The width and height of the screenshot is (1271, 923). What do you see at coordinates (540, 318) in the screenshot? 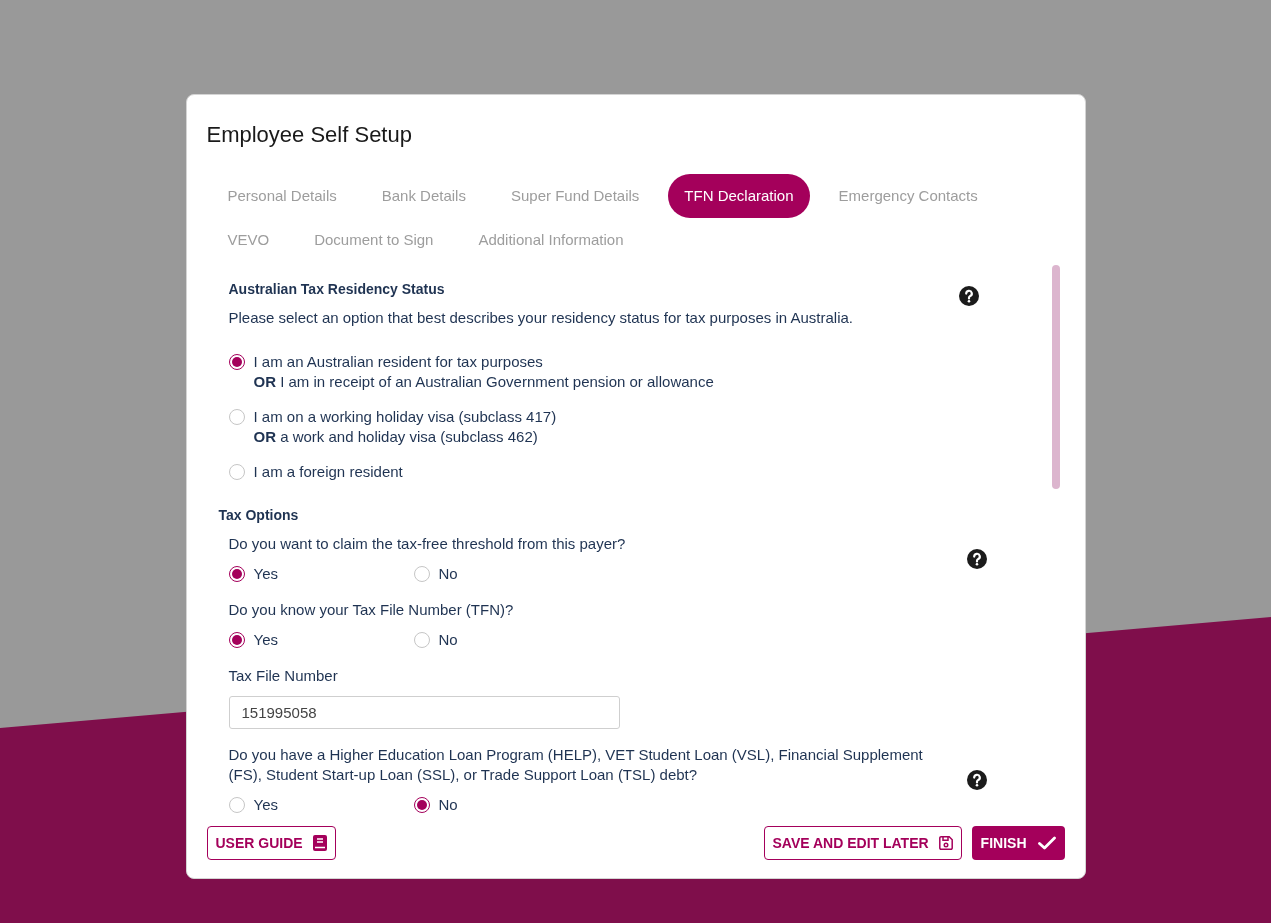
I see `section-description: Please select an option that best describes your residency status for tax purposes in Australia.` at bounding box center [540, 318].